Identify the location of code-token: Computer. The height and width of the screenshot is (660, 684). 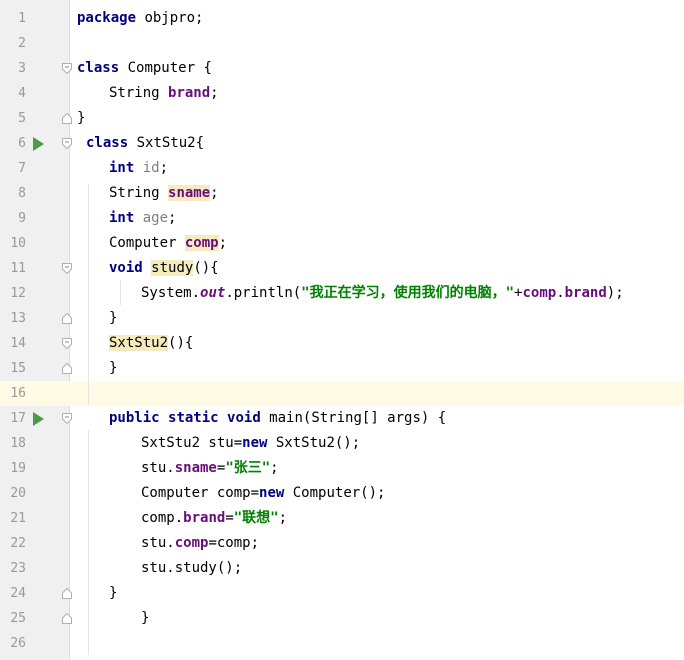
(147, 243).